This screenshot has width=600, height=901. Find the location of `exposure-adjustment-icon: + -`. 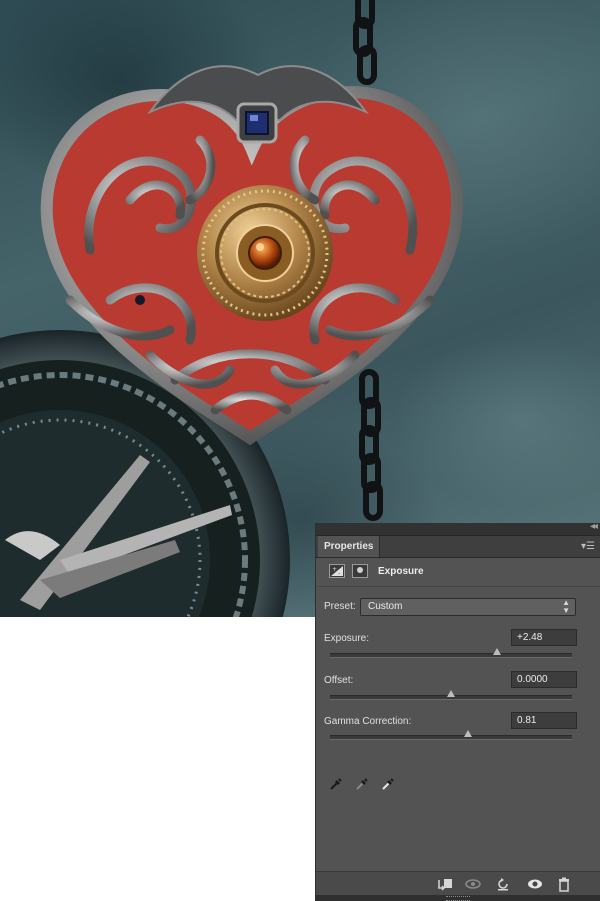

exposure-adjustment-icon: + - is located at coordinates (337, 571).